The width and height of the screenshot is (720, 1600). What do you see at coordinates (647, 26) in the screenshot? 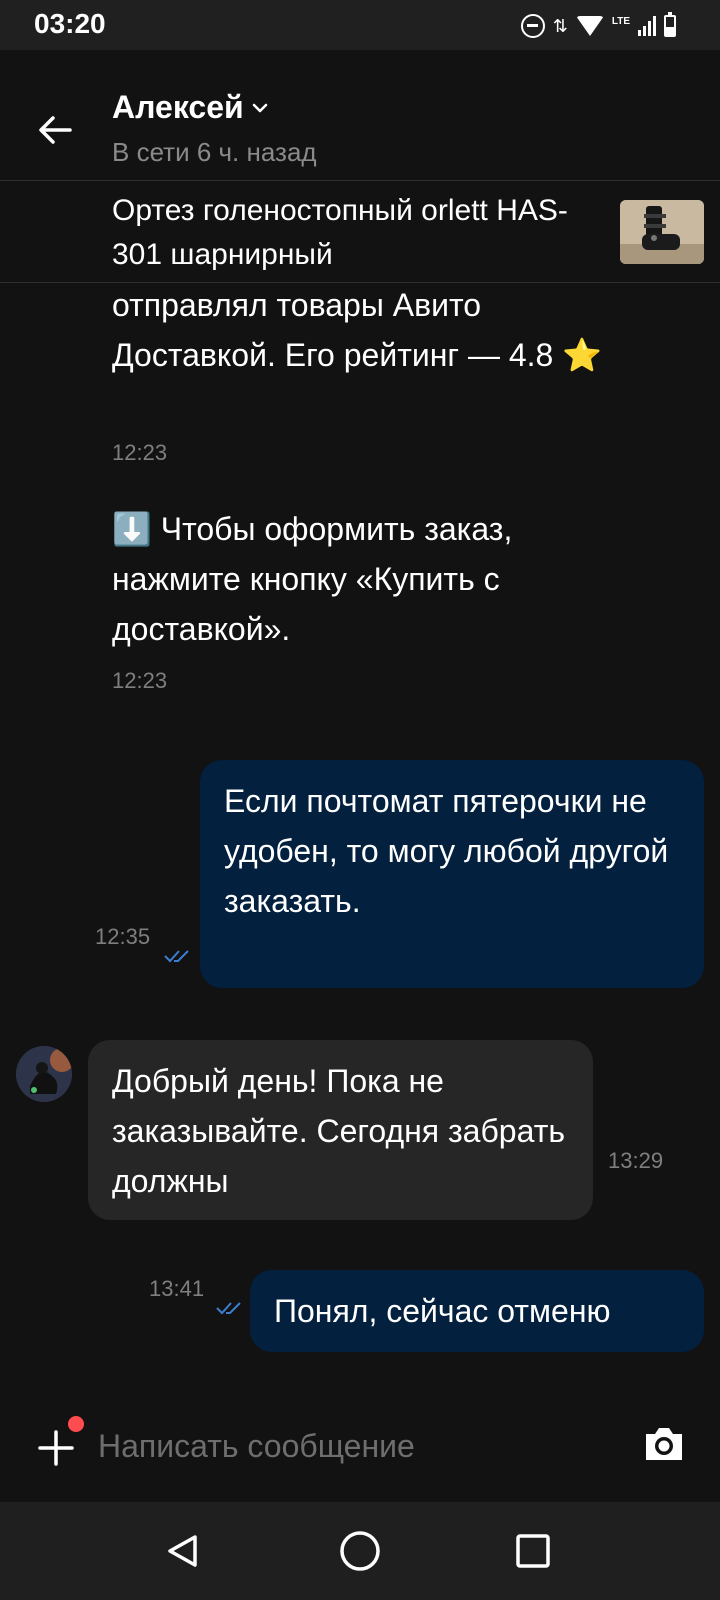
I see `signal-icon` at bounding box center [647, 26].